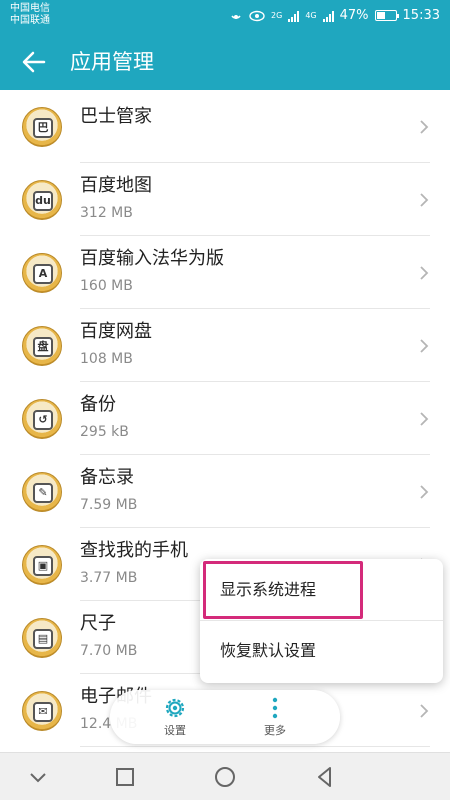  What do you see at coordinates (321, 651) in the screenshot?
I see `menu-item-restore-defaults: 恢复默认设置` at bounding box center [321, 651].